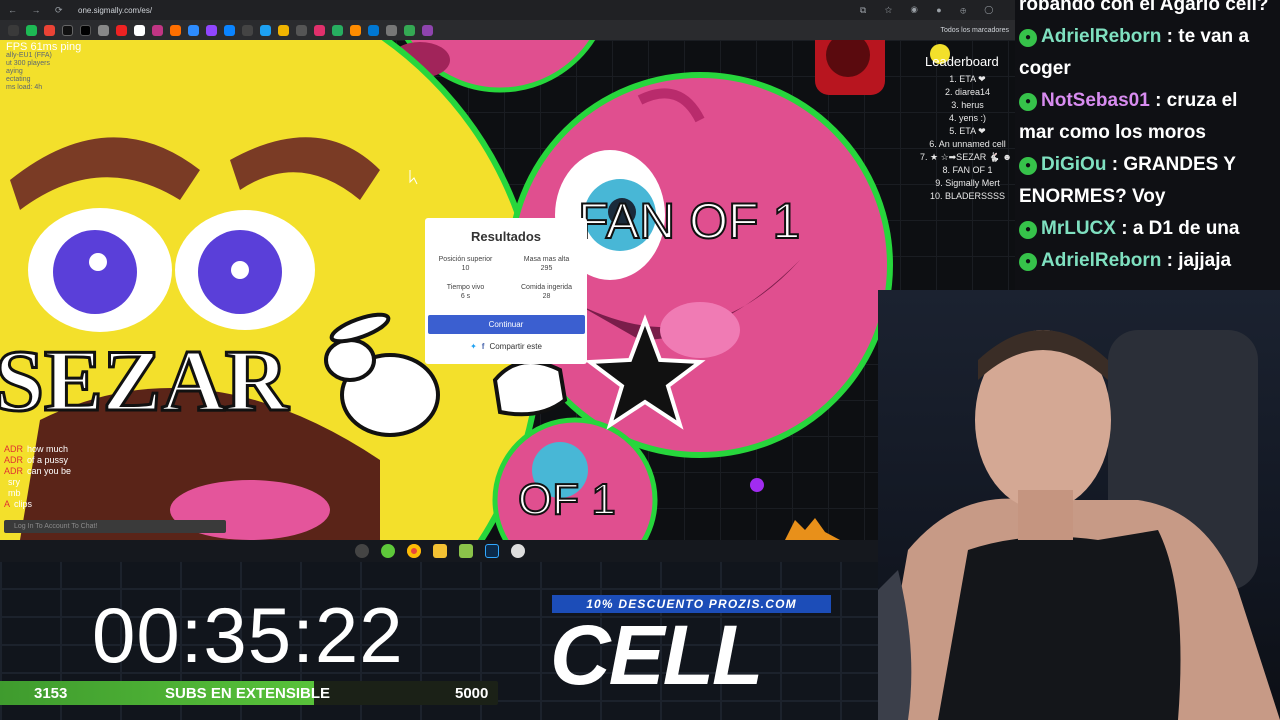 This screenshot has width=1280, height=720. I want to click on share-row: ✦ f Compartir este, so click(506, 346).